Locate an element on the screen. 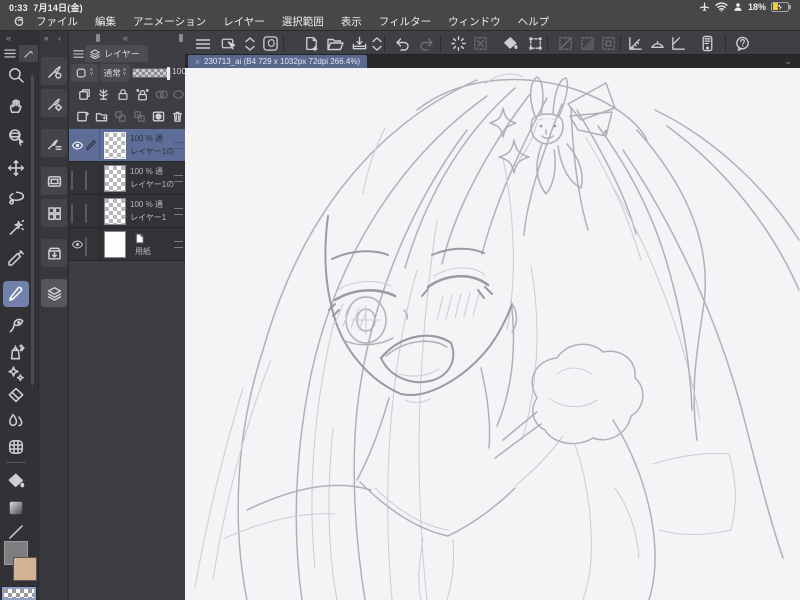 The width and height of the screenshot is (800, 600). layer-tab: レイヤー is located at coordinates (116, 53).